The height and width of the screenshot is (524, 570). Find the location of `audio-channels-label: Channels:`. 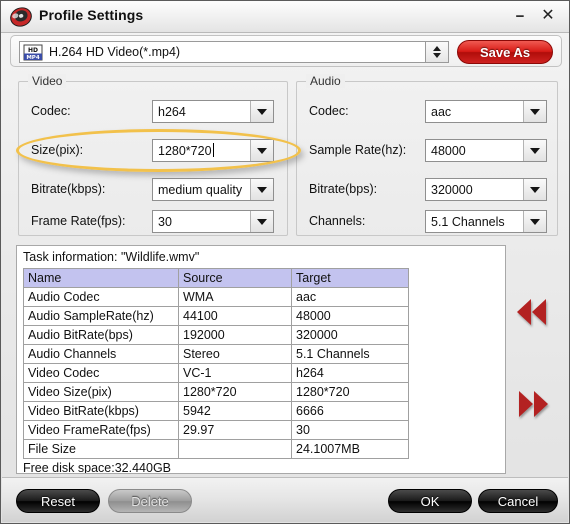

audio-channels-label: Channels: is located at coordinates (337, 221).